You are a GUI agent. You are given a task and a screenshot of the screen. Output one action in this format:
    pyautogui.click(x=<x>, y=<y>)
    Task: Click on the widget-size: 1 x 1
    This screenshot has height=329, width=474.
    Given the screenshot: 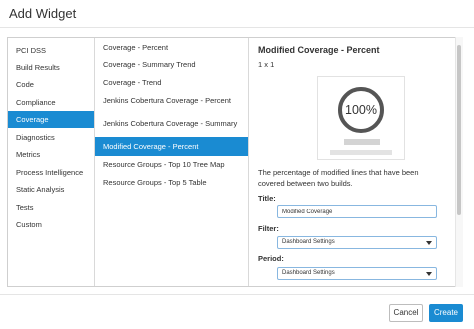 What is the action you would take?
    pyautogui.click(x=266, y=64)
    